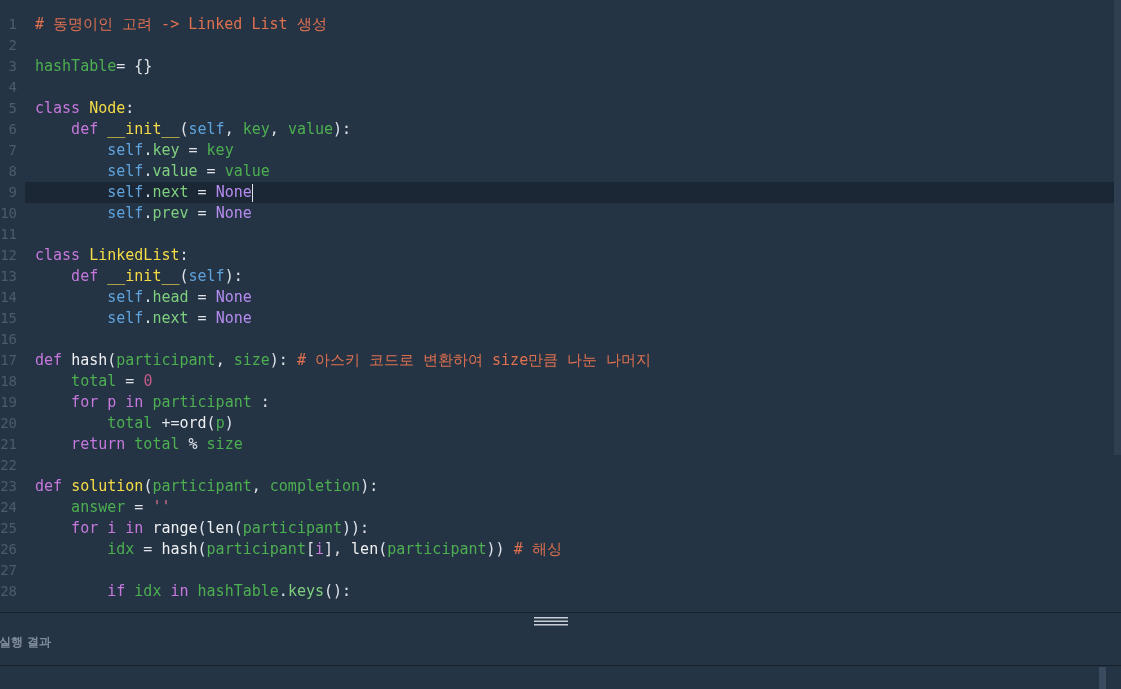 The height and width of the screenshot is (689, 1121). Describe the element at coordinates (111, 381) in the screenshot. I see `code-line: total = 0` at that location.